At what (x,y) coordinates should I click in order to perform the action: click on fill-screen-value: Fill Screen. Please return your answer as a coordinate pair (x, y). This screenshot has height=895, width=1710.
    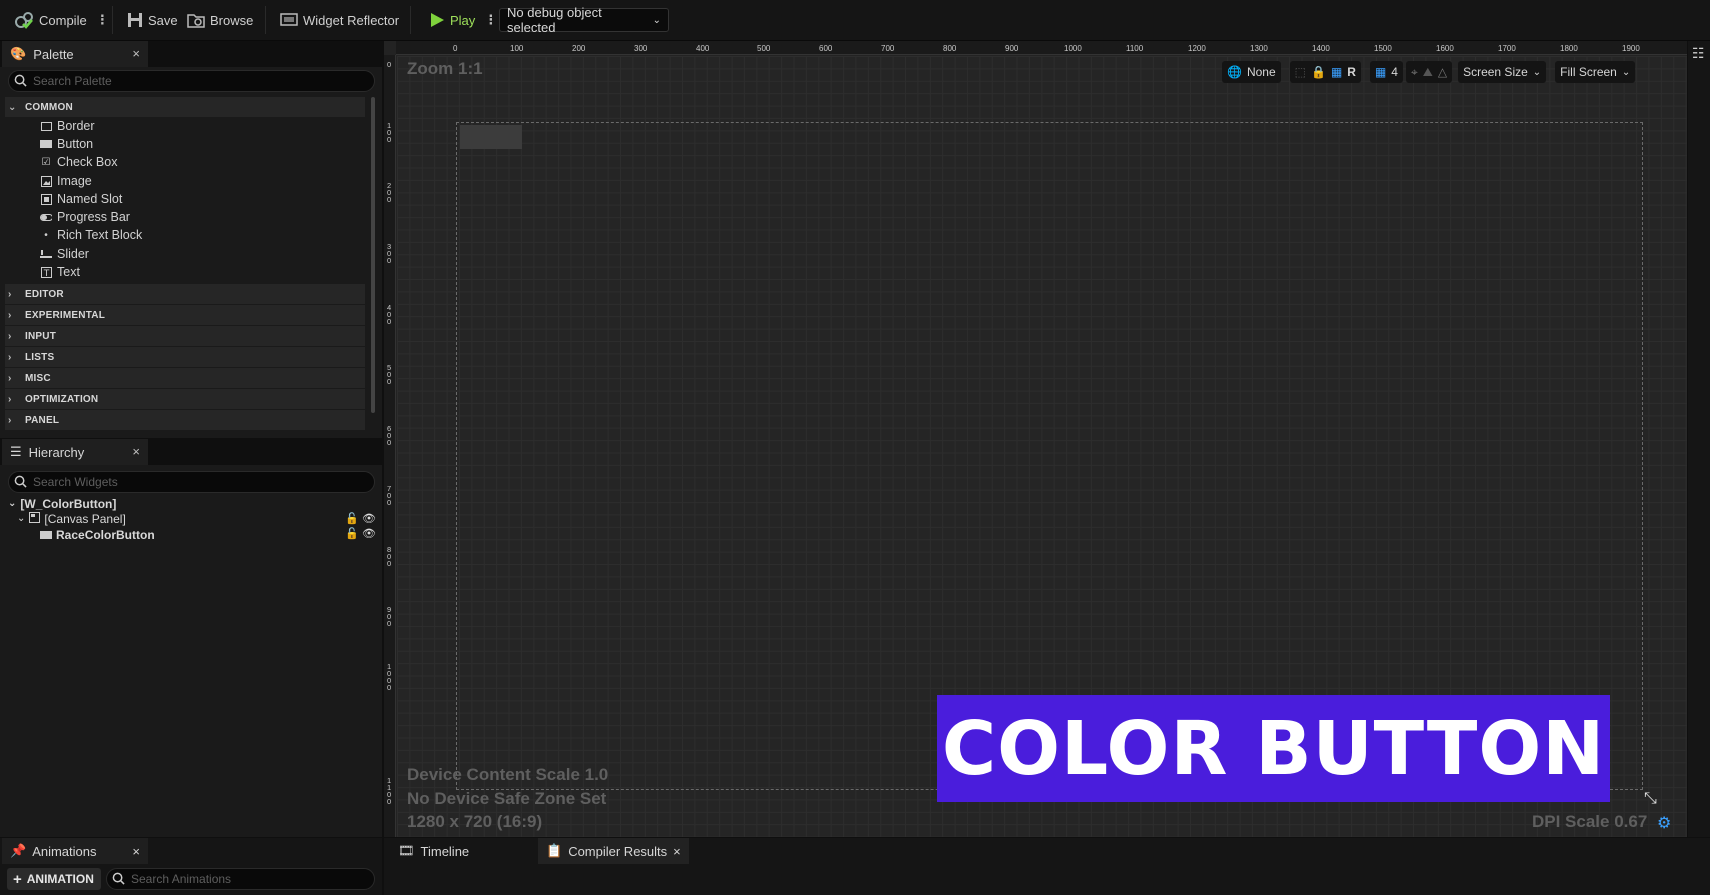
    Looking at the image, I should click on (1588, 72).